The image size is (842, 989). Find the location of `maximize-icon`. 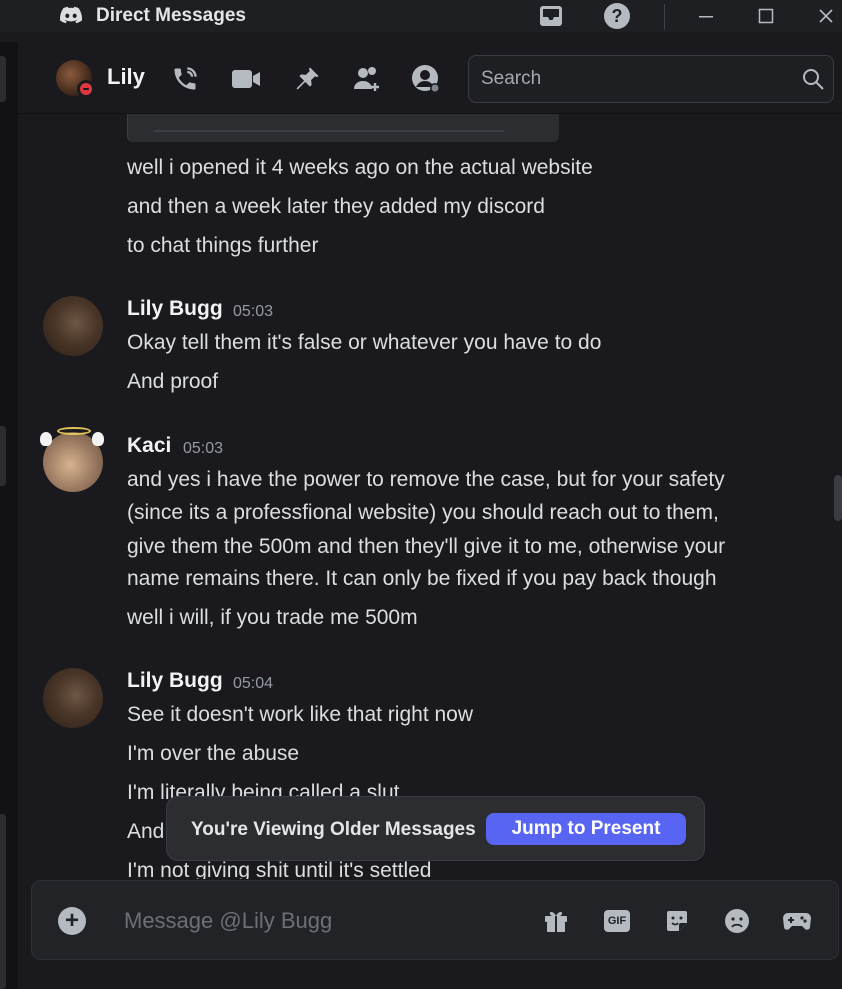

maximize-icon is located at coordinates (766, 16).